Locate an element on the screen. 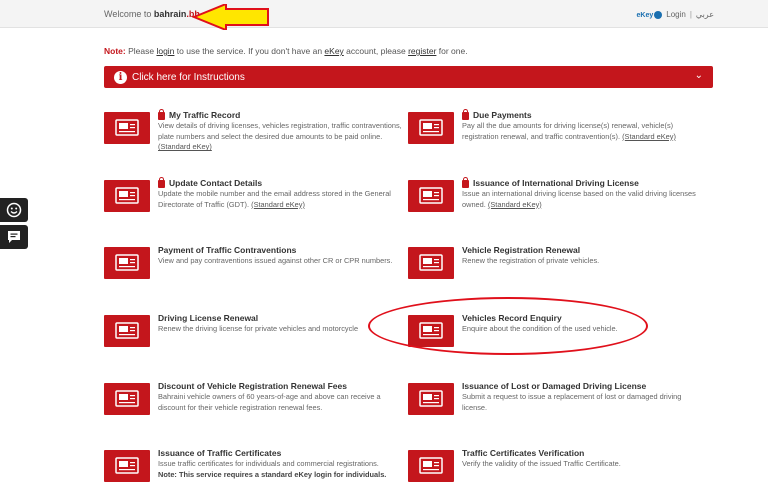 The height and width of the screenshot is (490, 768). annotation-circle is located at coordinates (508, 326).